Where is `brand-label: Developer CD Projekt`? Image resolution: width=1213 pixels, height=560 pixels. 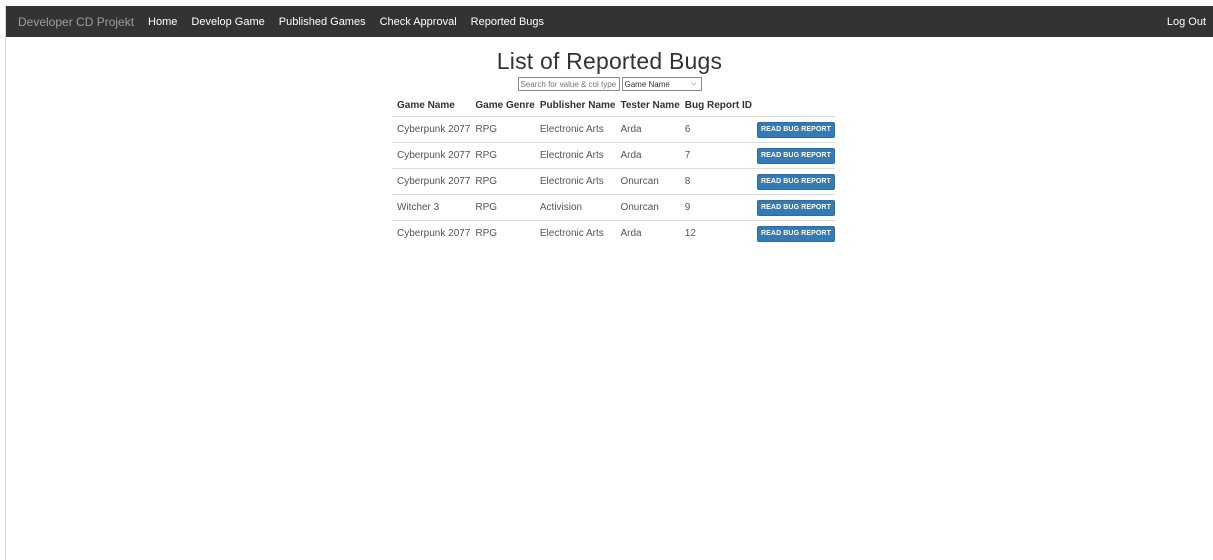 brand-label: Developer CD Projekt is located at coordinates (76, 22).